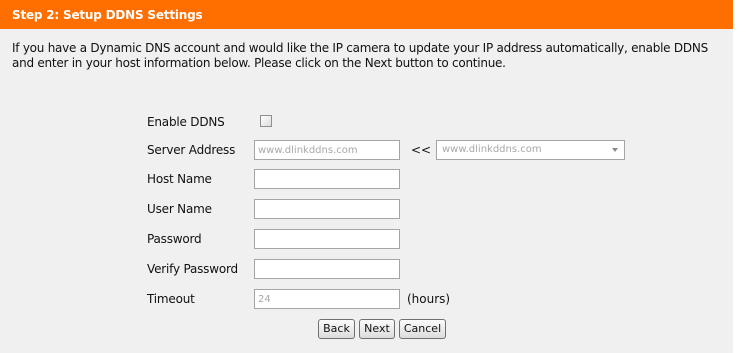 Image resolution: width=748 pixels, height=353 pixels. Describe the element at coordinates (492, 149) in the screenshot. I see `server-address-select-value: www.dlinkddns.com` at that location.